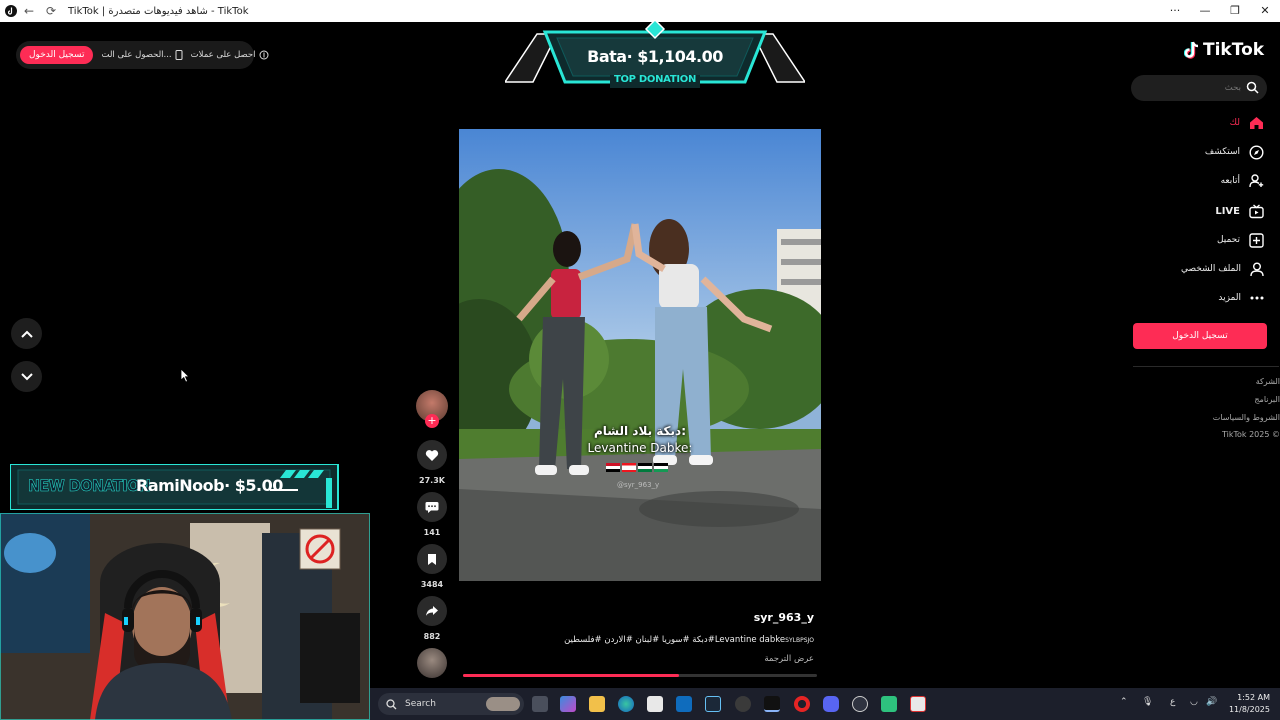 This screenshot has height=720, width=1280. I want to click on chevron-down-icon, so click(26, 376).